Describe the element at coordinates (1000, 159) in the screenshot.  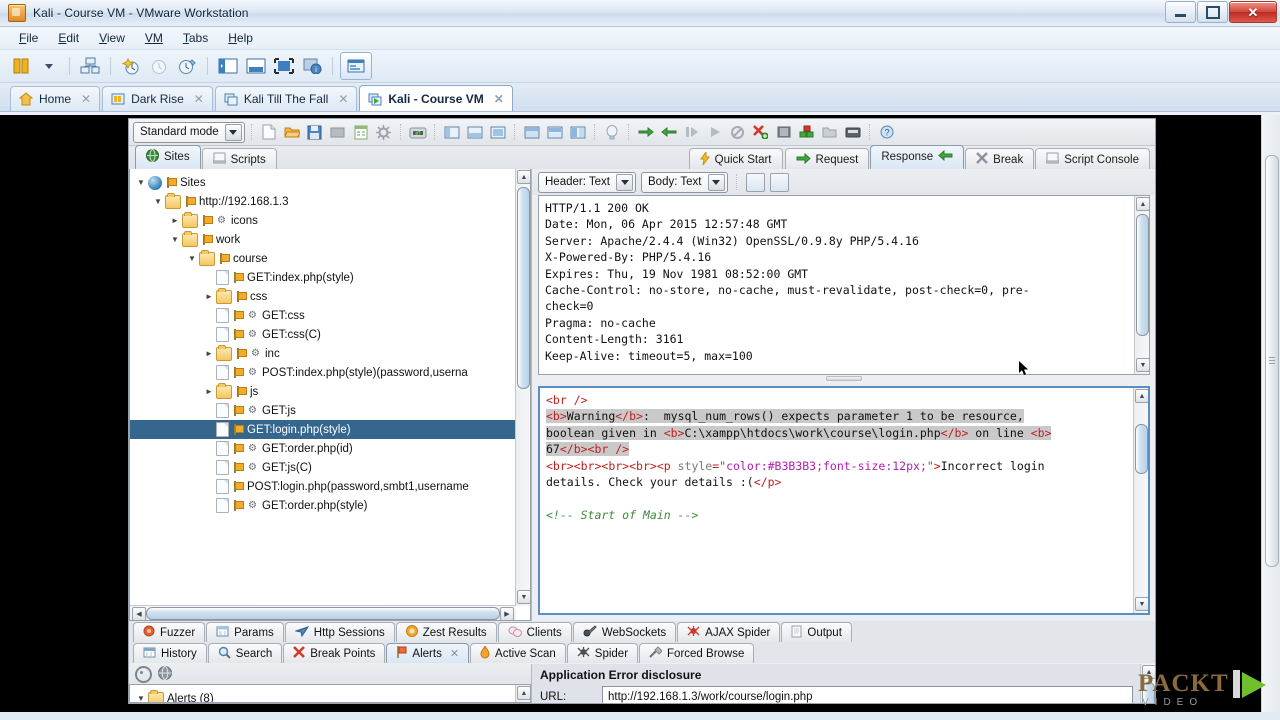
I see `tab-break: Break` at that location.